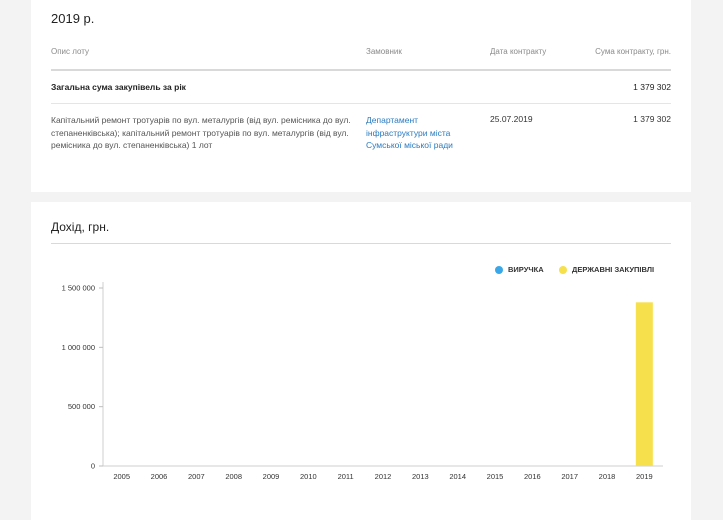 The image size is (723, 520). Describe the element at coordinates (361, 103) in the screenshot. I see `row-divider` at that location.